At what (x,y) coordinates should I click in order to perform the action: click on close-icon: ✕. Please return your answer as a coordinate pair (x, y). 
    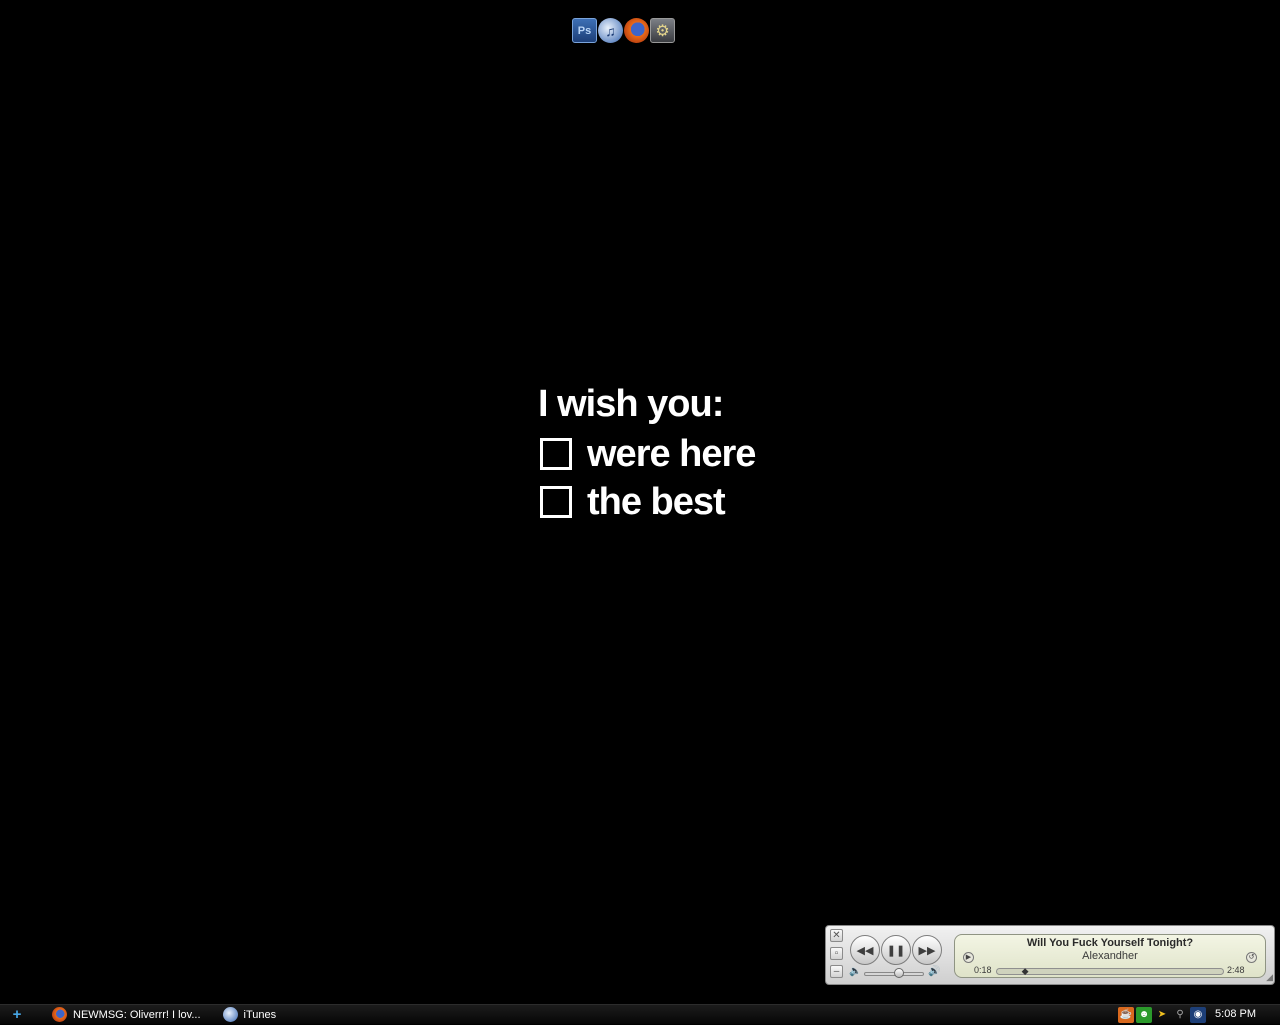
    Looking at the image, I should click on (836, 935).